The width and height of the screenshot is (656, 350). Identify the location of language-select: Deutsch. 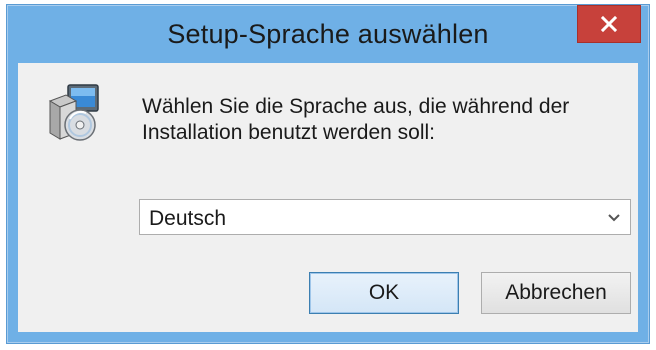
(385, 217).